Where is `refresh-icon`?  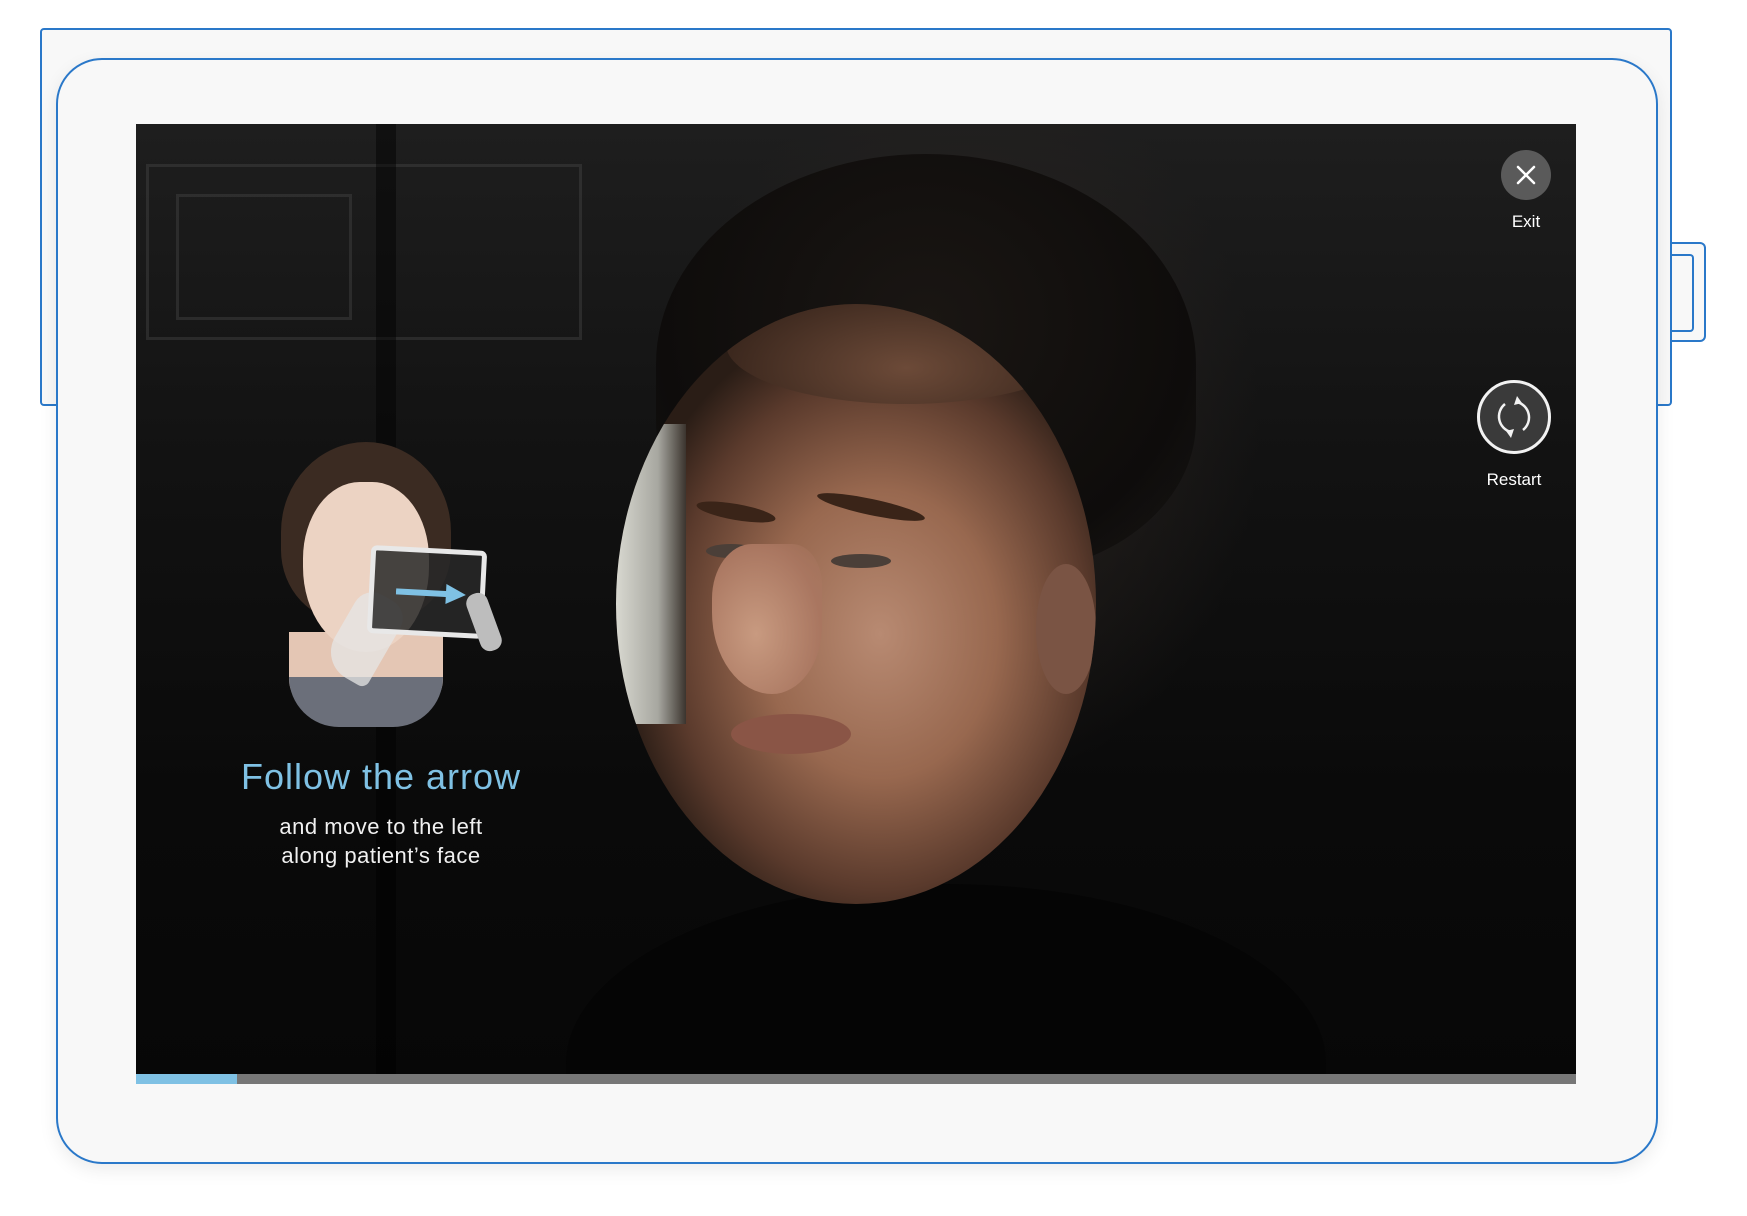
refresh-icon is located at coordinates (1514, 417).